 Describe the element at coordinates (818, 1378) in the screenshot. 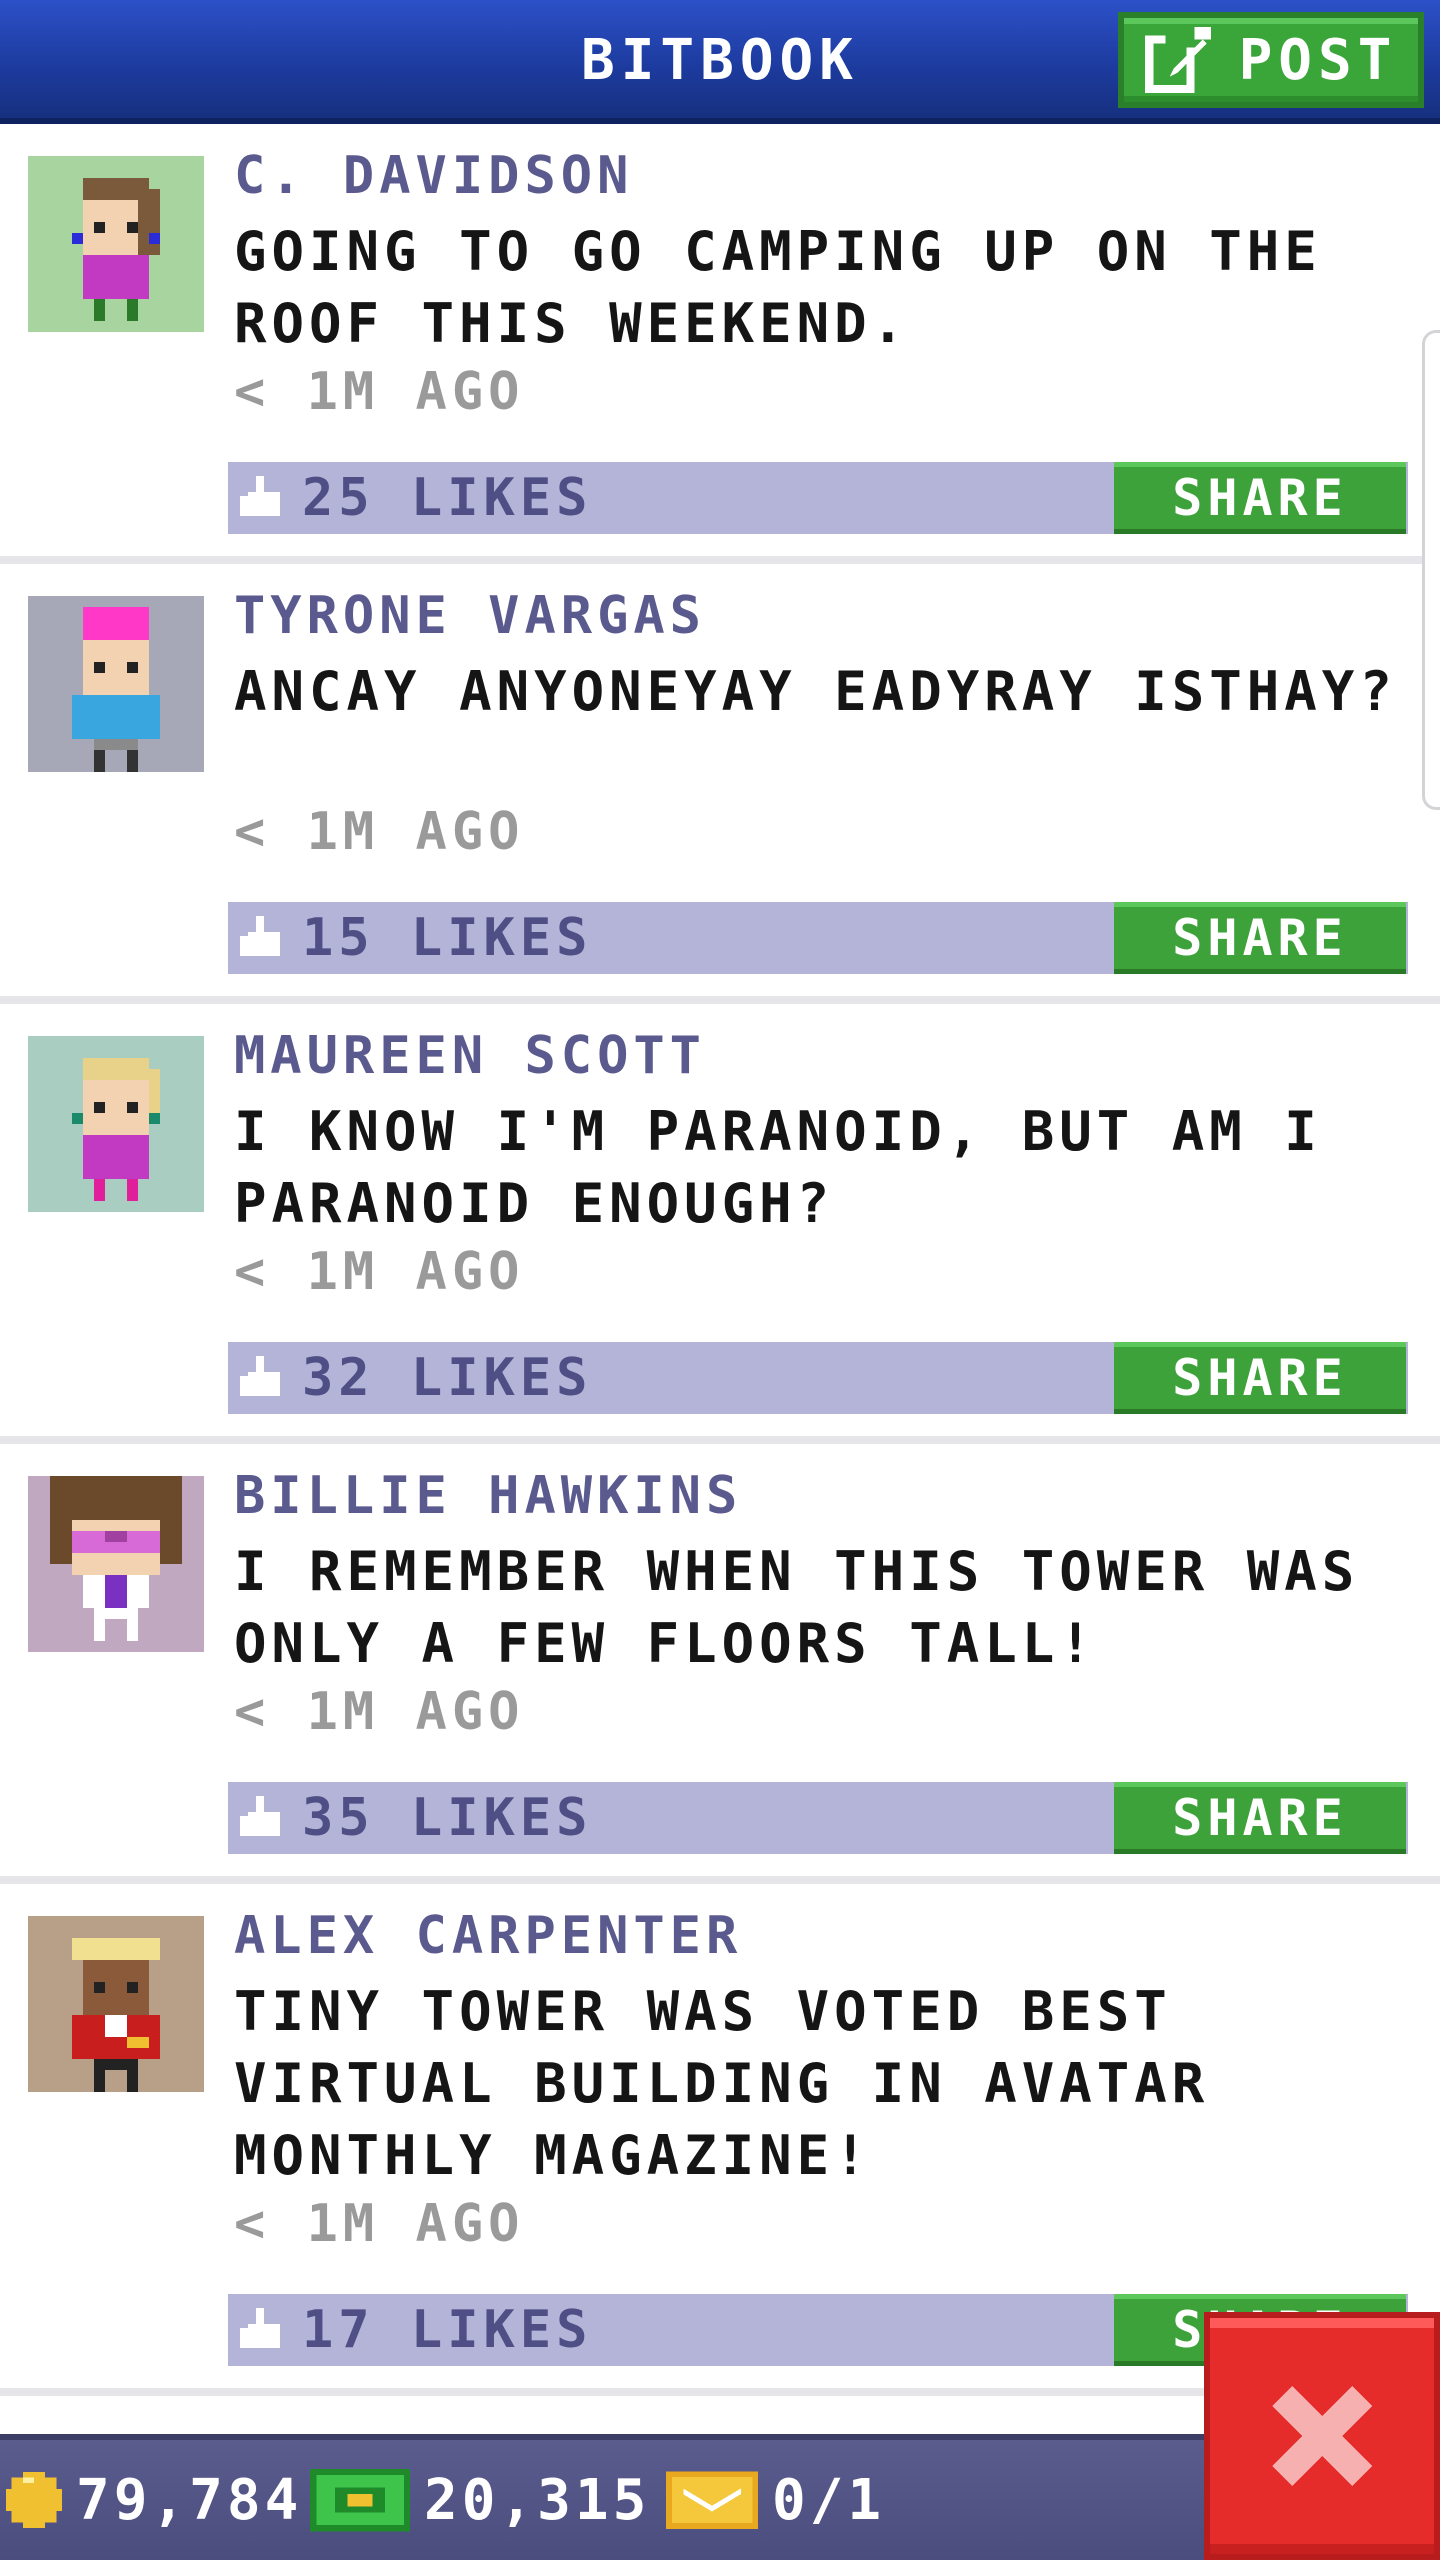

I see `like-bar: 32 LIKES SHARE` at that location.